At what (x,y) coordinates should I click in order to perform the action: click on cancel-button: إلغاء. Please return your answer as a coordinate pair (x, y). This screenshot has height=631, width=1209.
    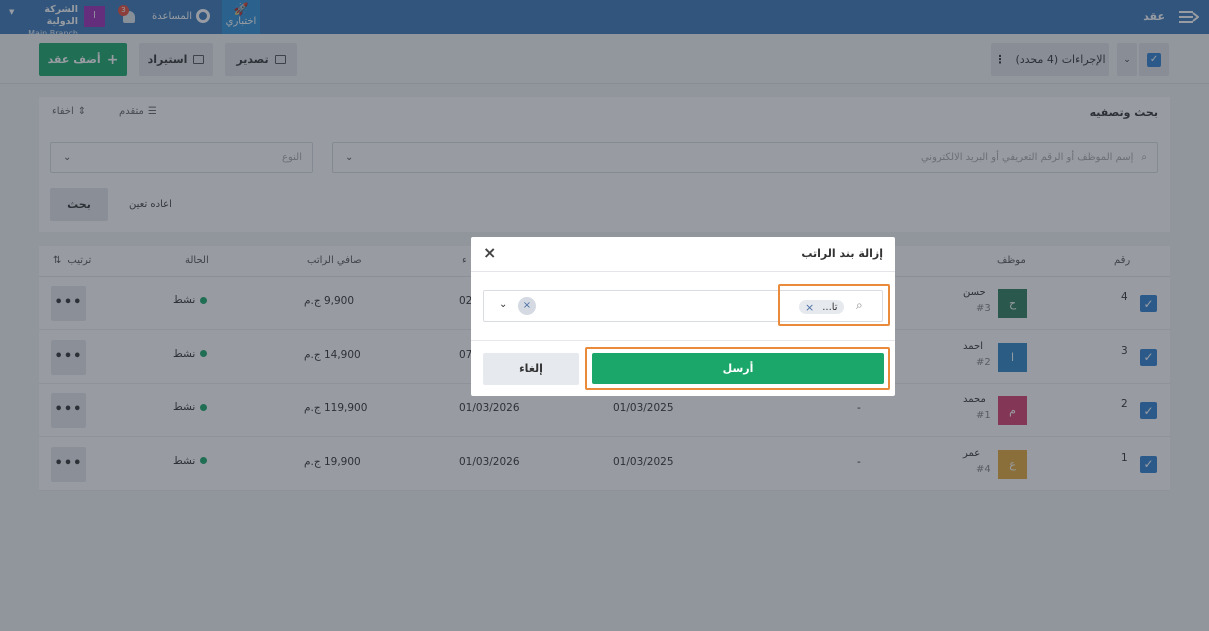
    Looking at the image, I should click on (531, 369).